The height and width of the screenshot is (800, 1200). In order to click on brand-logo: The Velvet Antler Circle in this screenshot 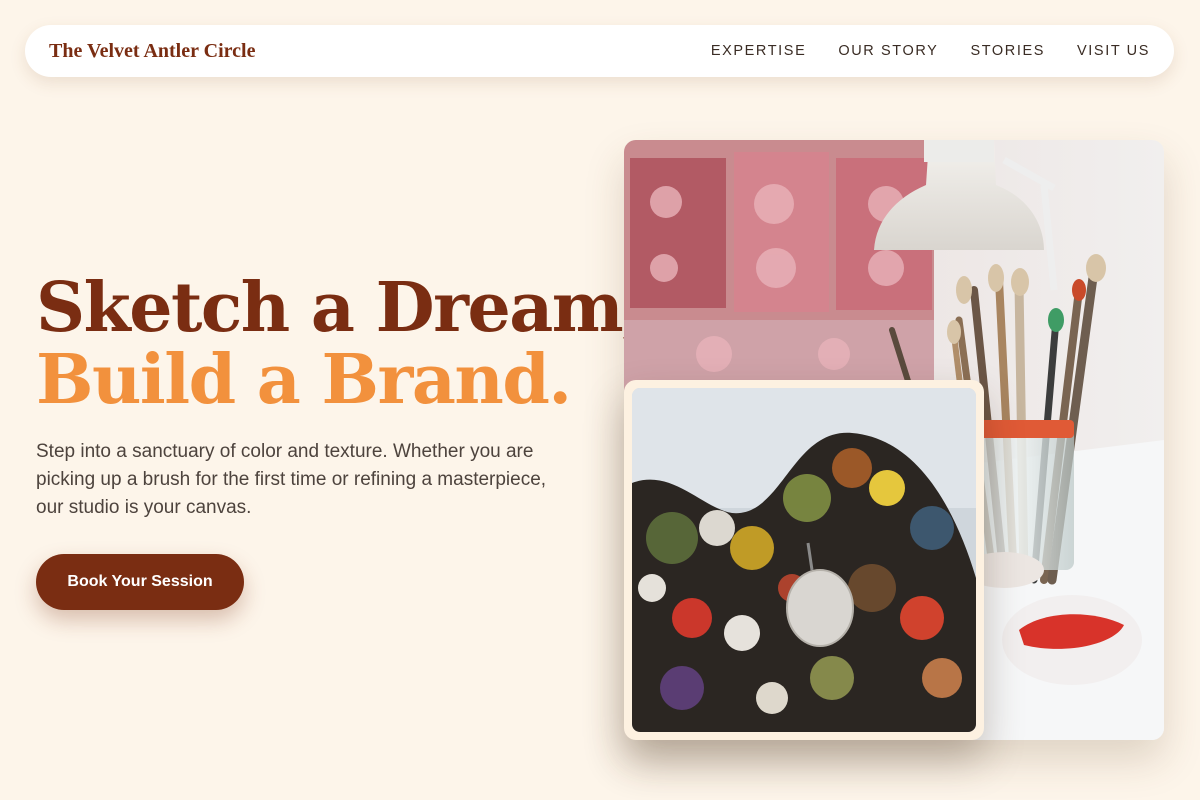, I will do `click(152, 51)`.